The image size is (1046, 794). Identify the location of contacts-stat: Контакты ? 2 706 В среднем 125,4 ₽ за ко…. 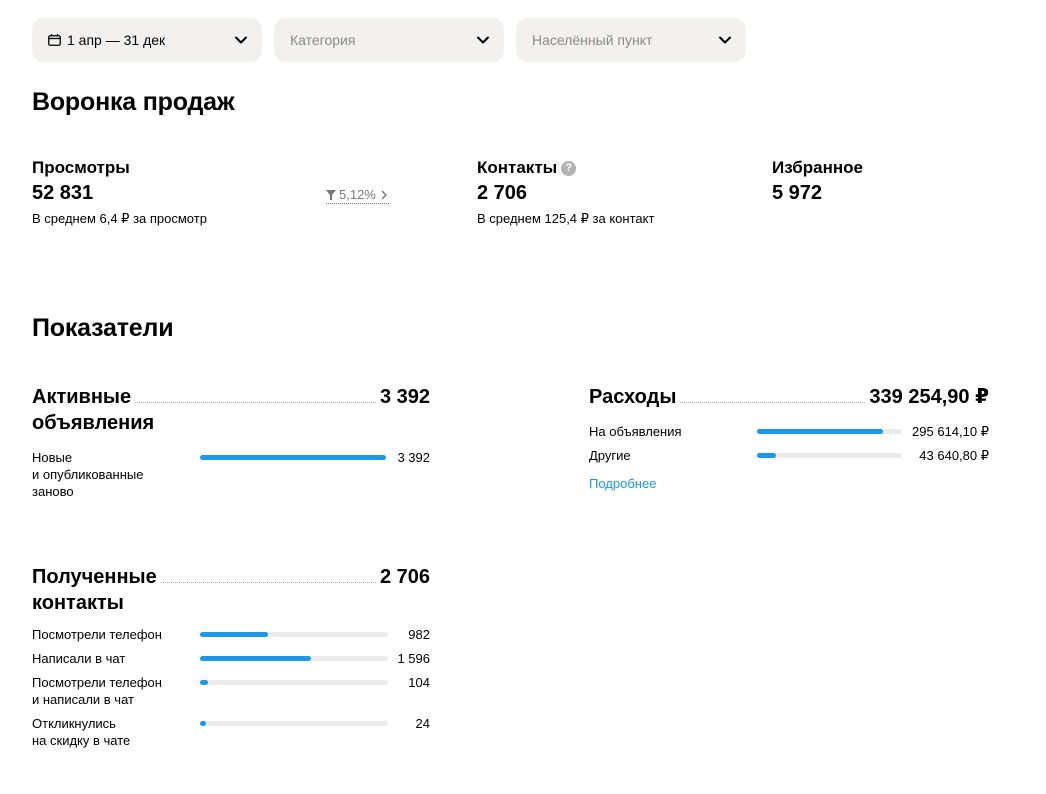
(565, 192).